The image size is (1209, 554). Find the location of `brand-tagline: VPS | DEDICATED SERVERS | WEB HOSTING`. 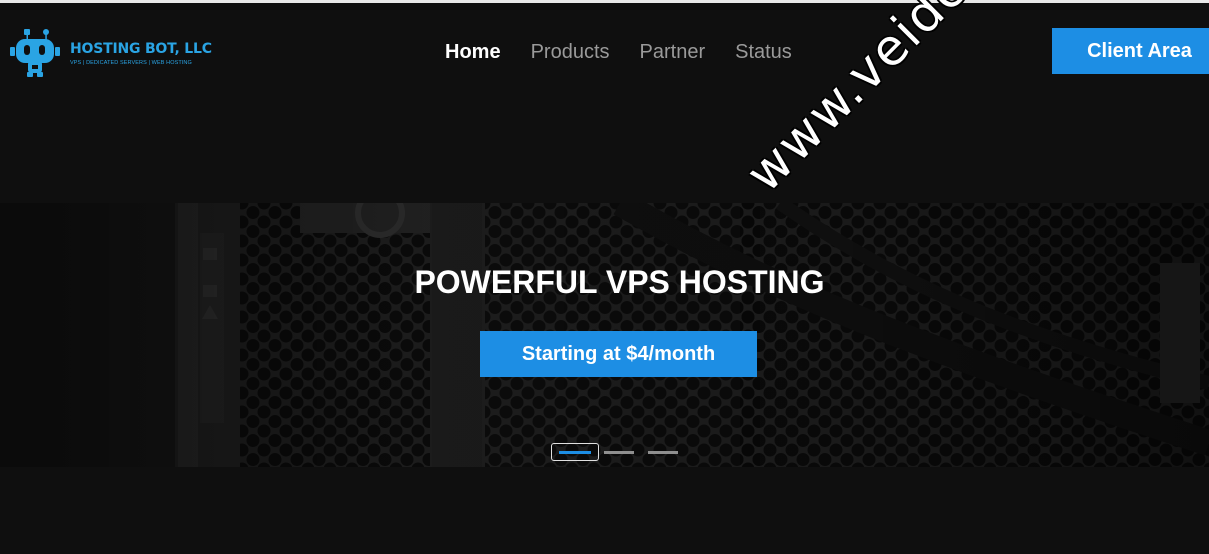

brand-tagline: VPS | DEDICATED SERVERS | WEB HOSTING is located at coordinates (131, 62).